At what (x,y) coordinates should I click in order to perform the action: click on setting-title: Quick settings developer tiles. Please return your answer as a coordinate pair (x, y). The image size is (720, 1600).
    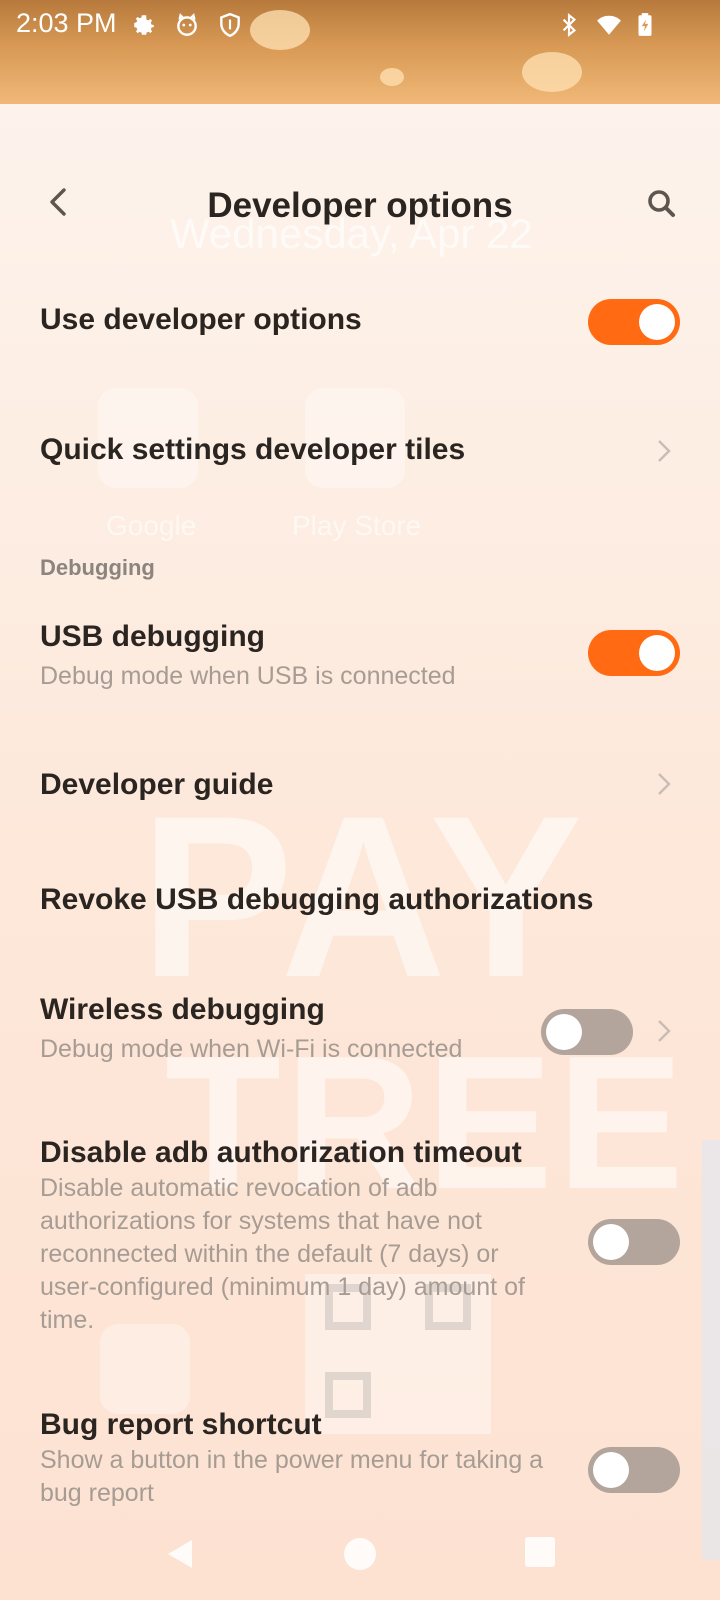
    Looking at the image, I should click on (253, 449).